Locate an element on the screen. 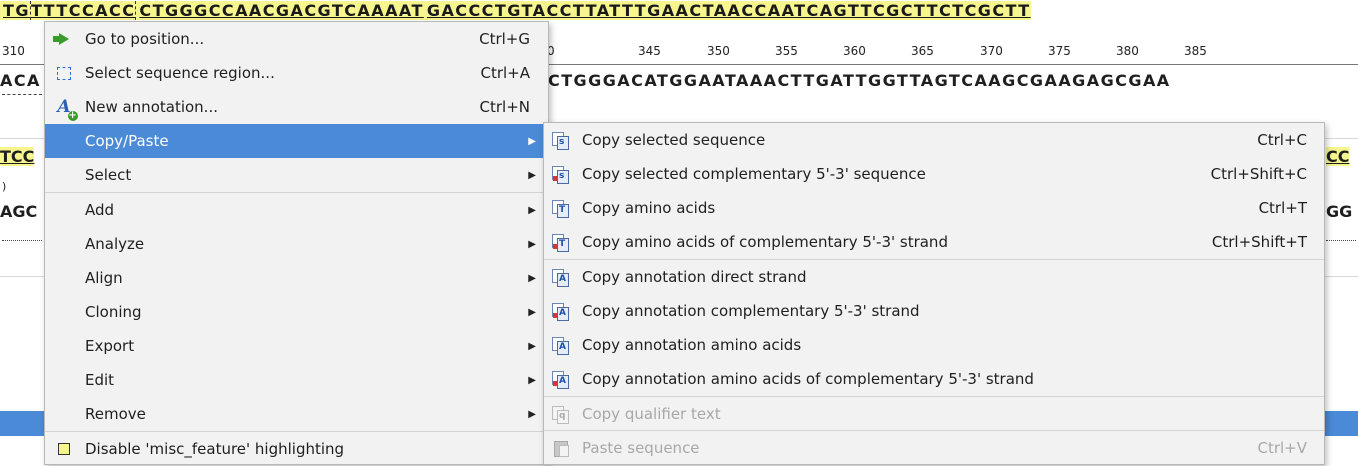  ruler-label: 355 is located at coordinates (786, 51).